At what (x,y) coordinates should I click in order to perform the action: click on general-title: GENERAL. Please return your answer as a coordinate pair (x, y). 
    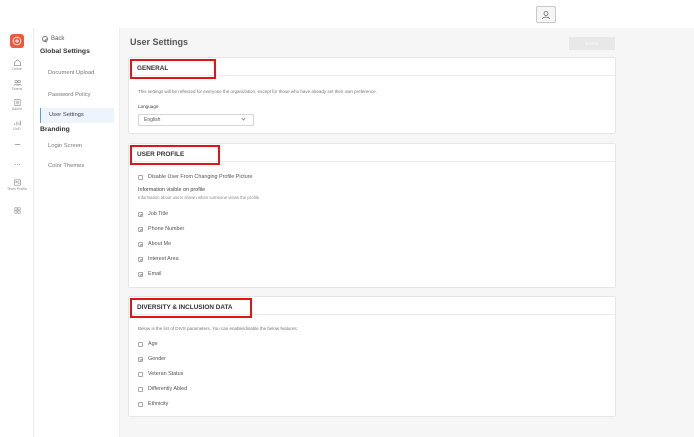
    Looking at the image, I should click on (173, 69).